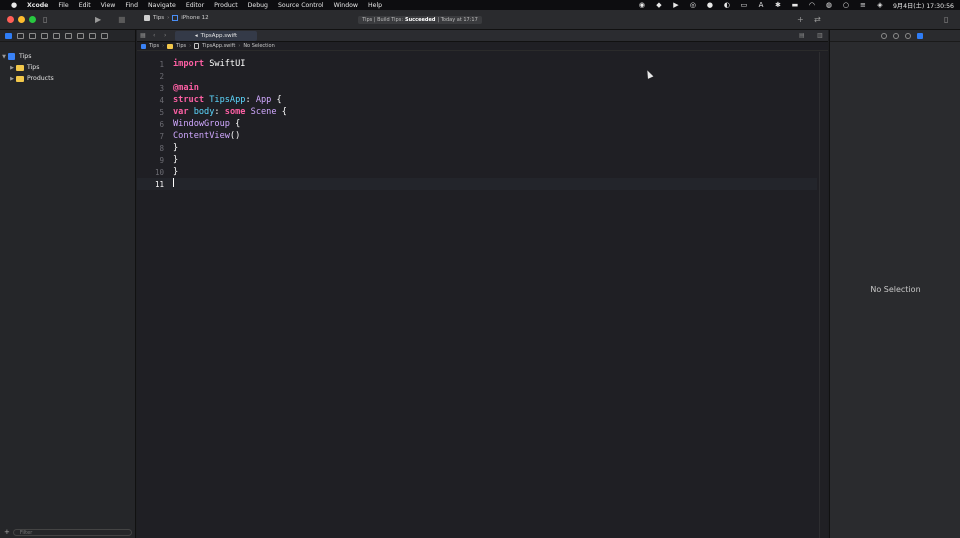 This screenshot has height=538, width=960. I want to click on line-number: 6, so click(161, 124).